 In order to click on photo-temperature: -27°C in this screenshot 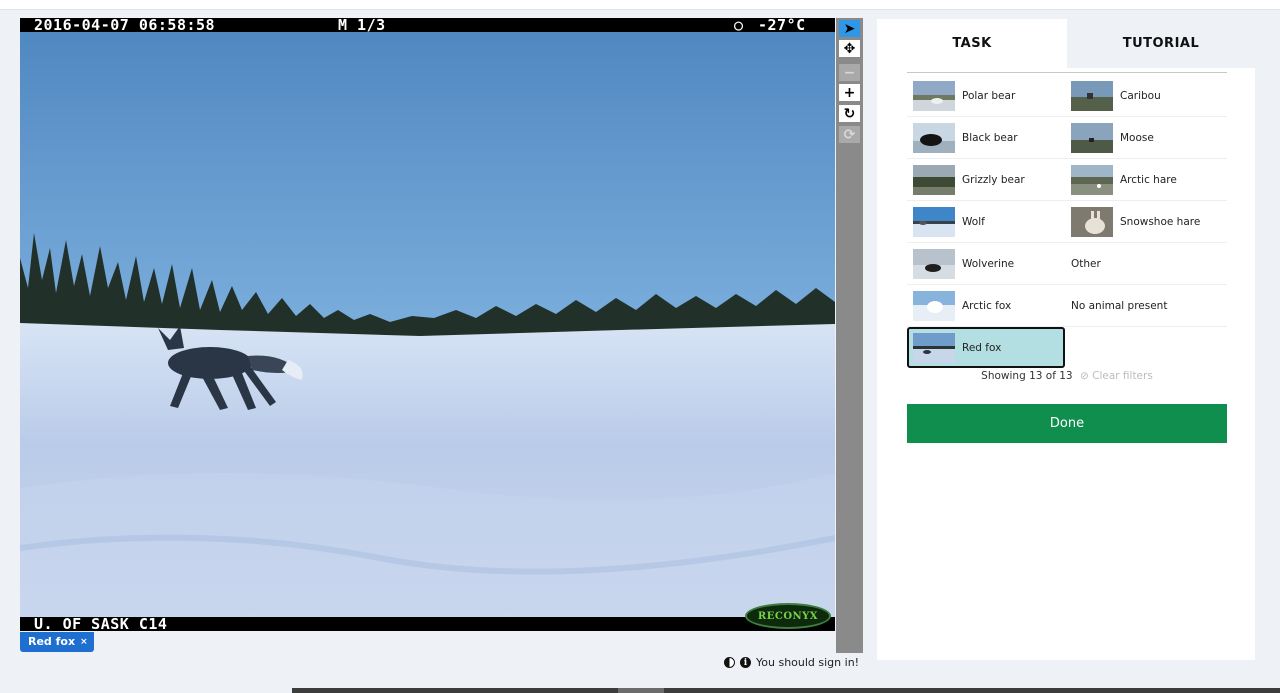, I will do `click(782, 26)`.